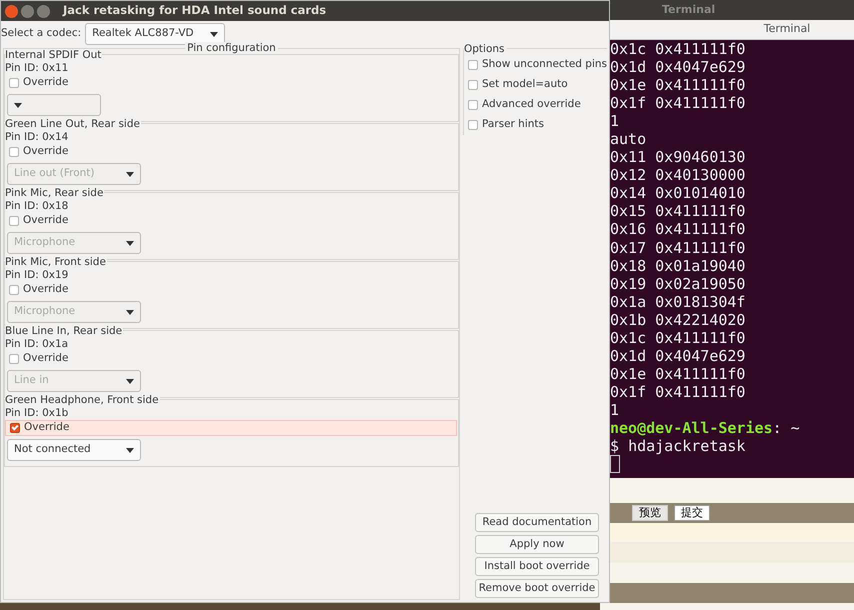 The height and width of the screenshot is (610, 854). I want to click on prompt-path: ~, so click(795, 427).